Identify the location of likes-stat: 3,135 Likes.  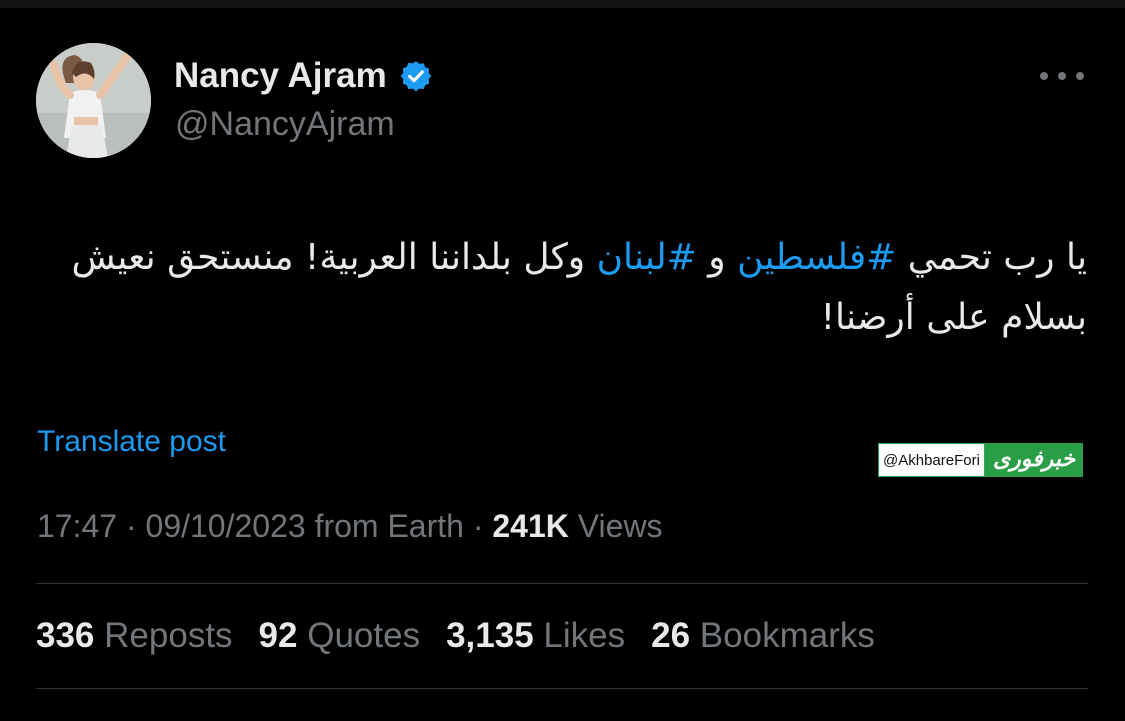
(535, 636).